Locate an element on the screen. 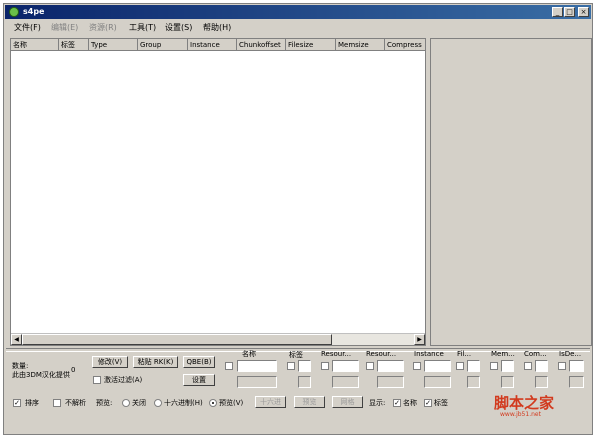 Image resolution: width=600 pixels, height=439 pixels. preview-hex-radio is located at coordinates (158, 403).